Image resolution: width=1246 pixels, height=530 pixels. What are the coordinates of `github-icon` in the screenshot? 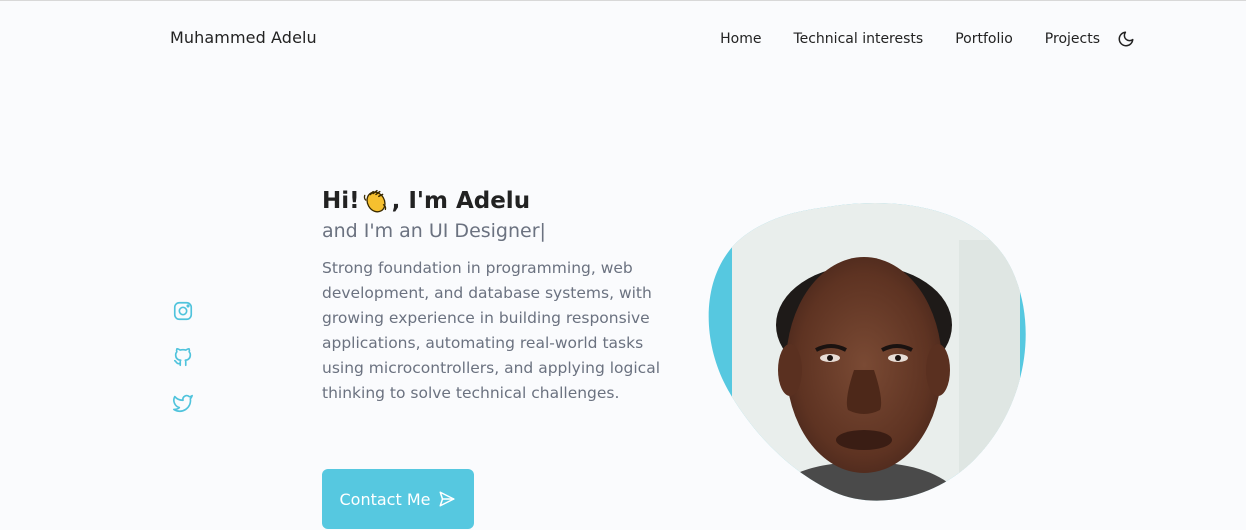 It's located at (183, 357).